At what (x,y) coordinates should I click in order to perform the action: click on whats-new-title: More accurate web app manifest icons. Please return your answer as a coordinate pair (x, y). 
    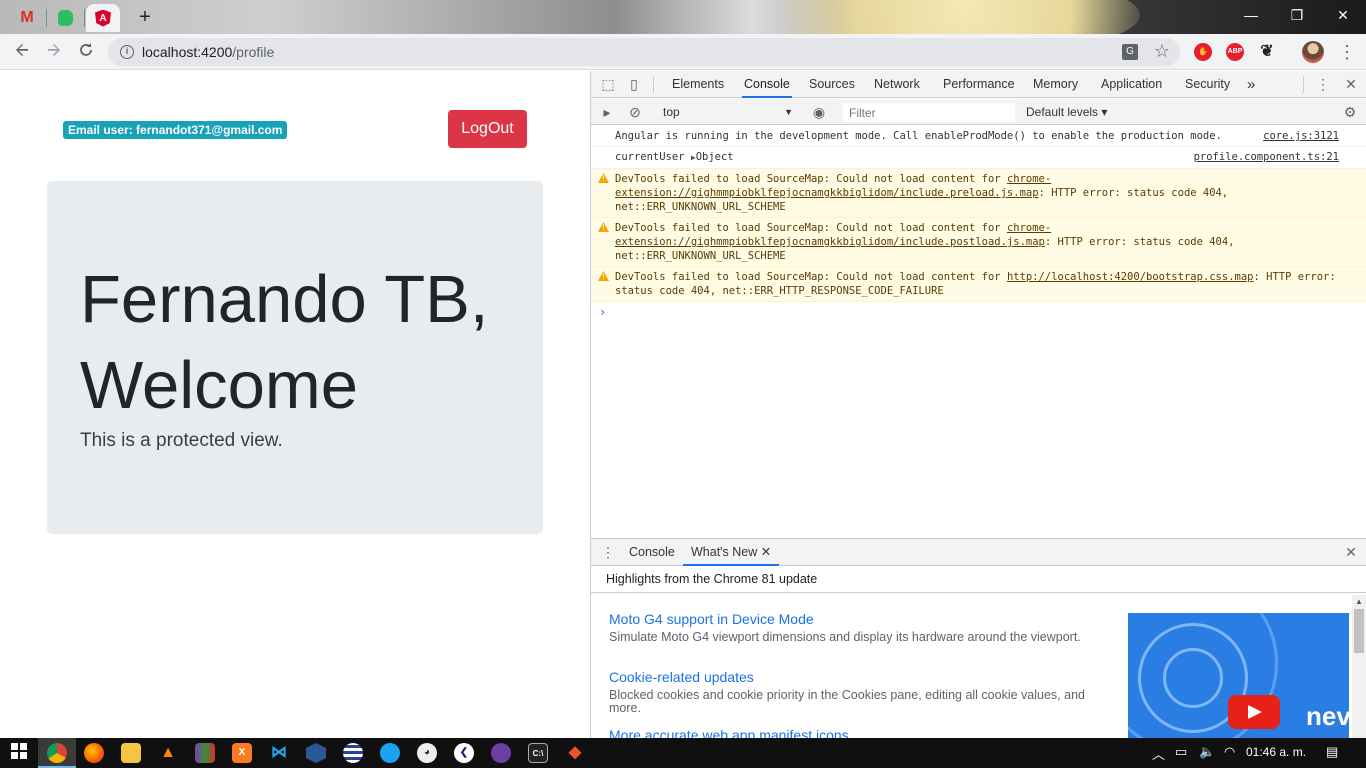
    Looking at the image, I should click on (849, 732).